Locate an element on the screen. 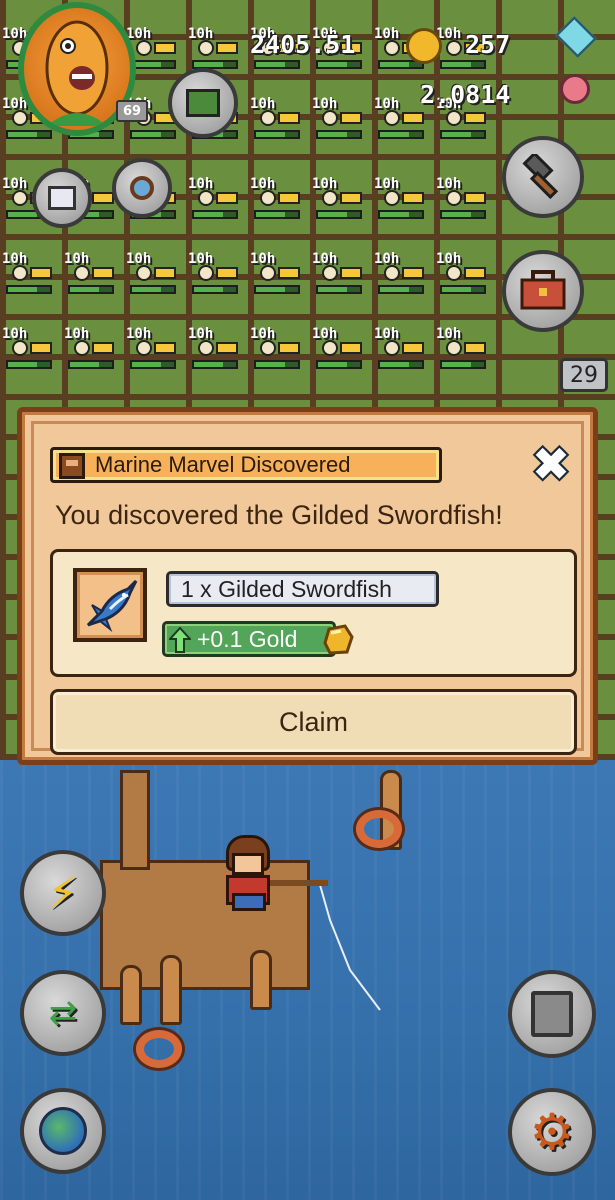 The width and height of the screenshot is (615, 1200). calendar-button is located at coordinates (62, 198).